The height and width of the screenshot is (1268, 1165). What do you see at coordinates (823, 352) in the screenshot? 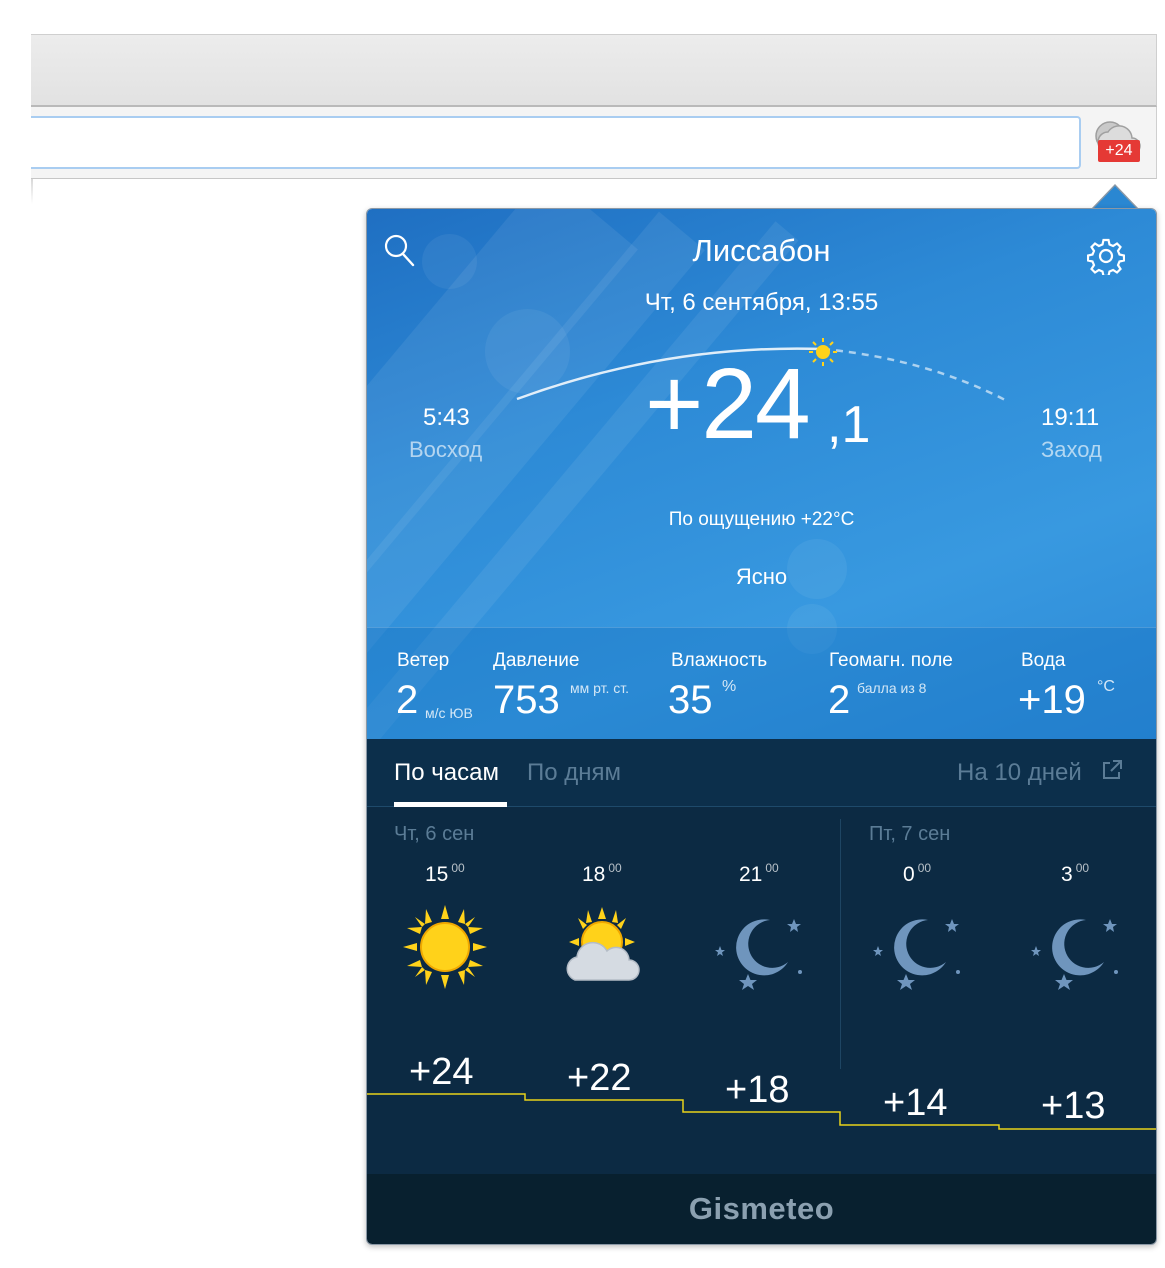
I see `sun-position-icon` at bounding box center [823, 352].